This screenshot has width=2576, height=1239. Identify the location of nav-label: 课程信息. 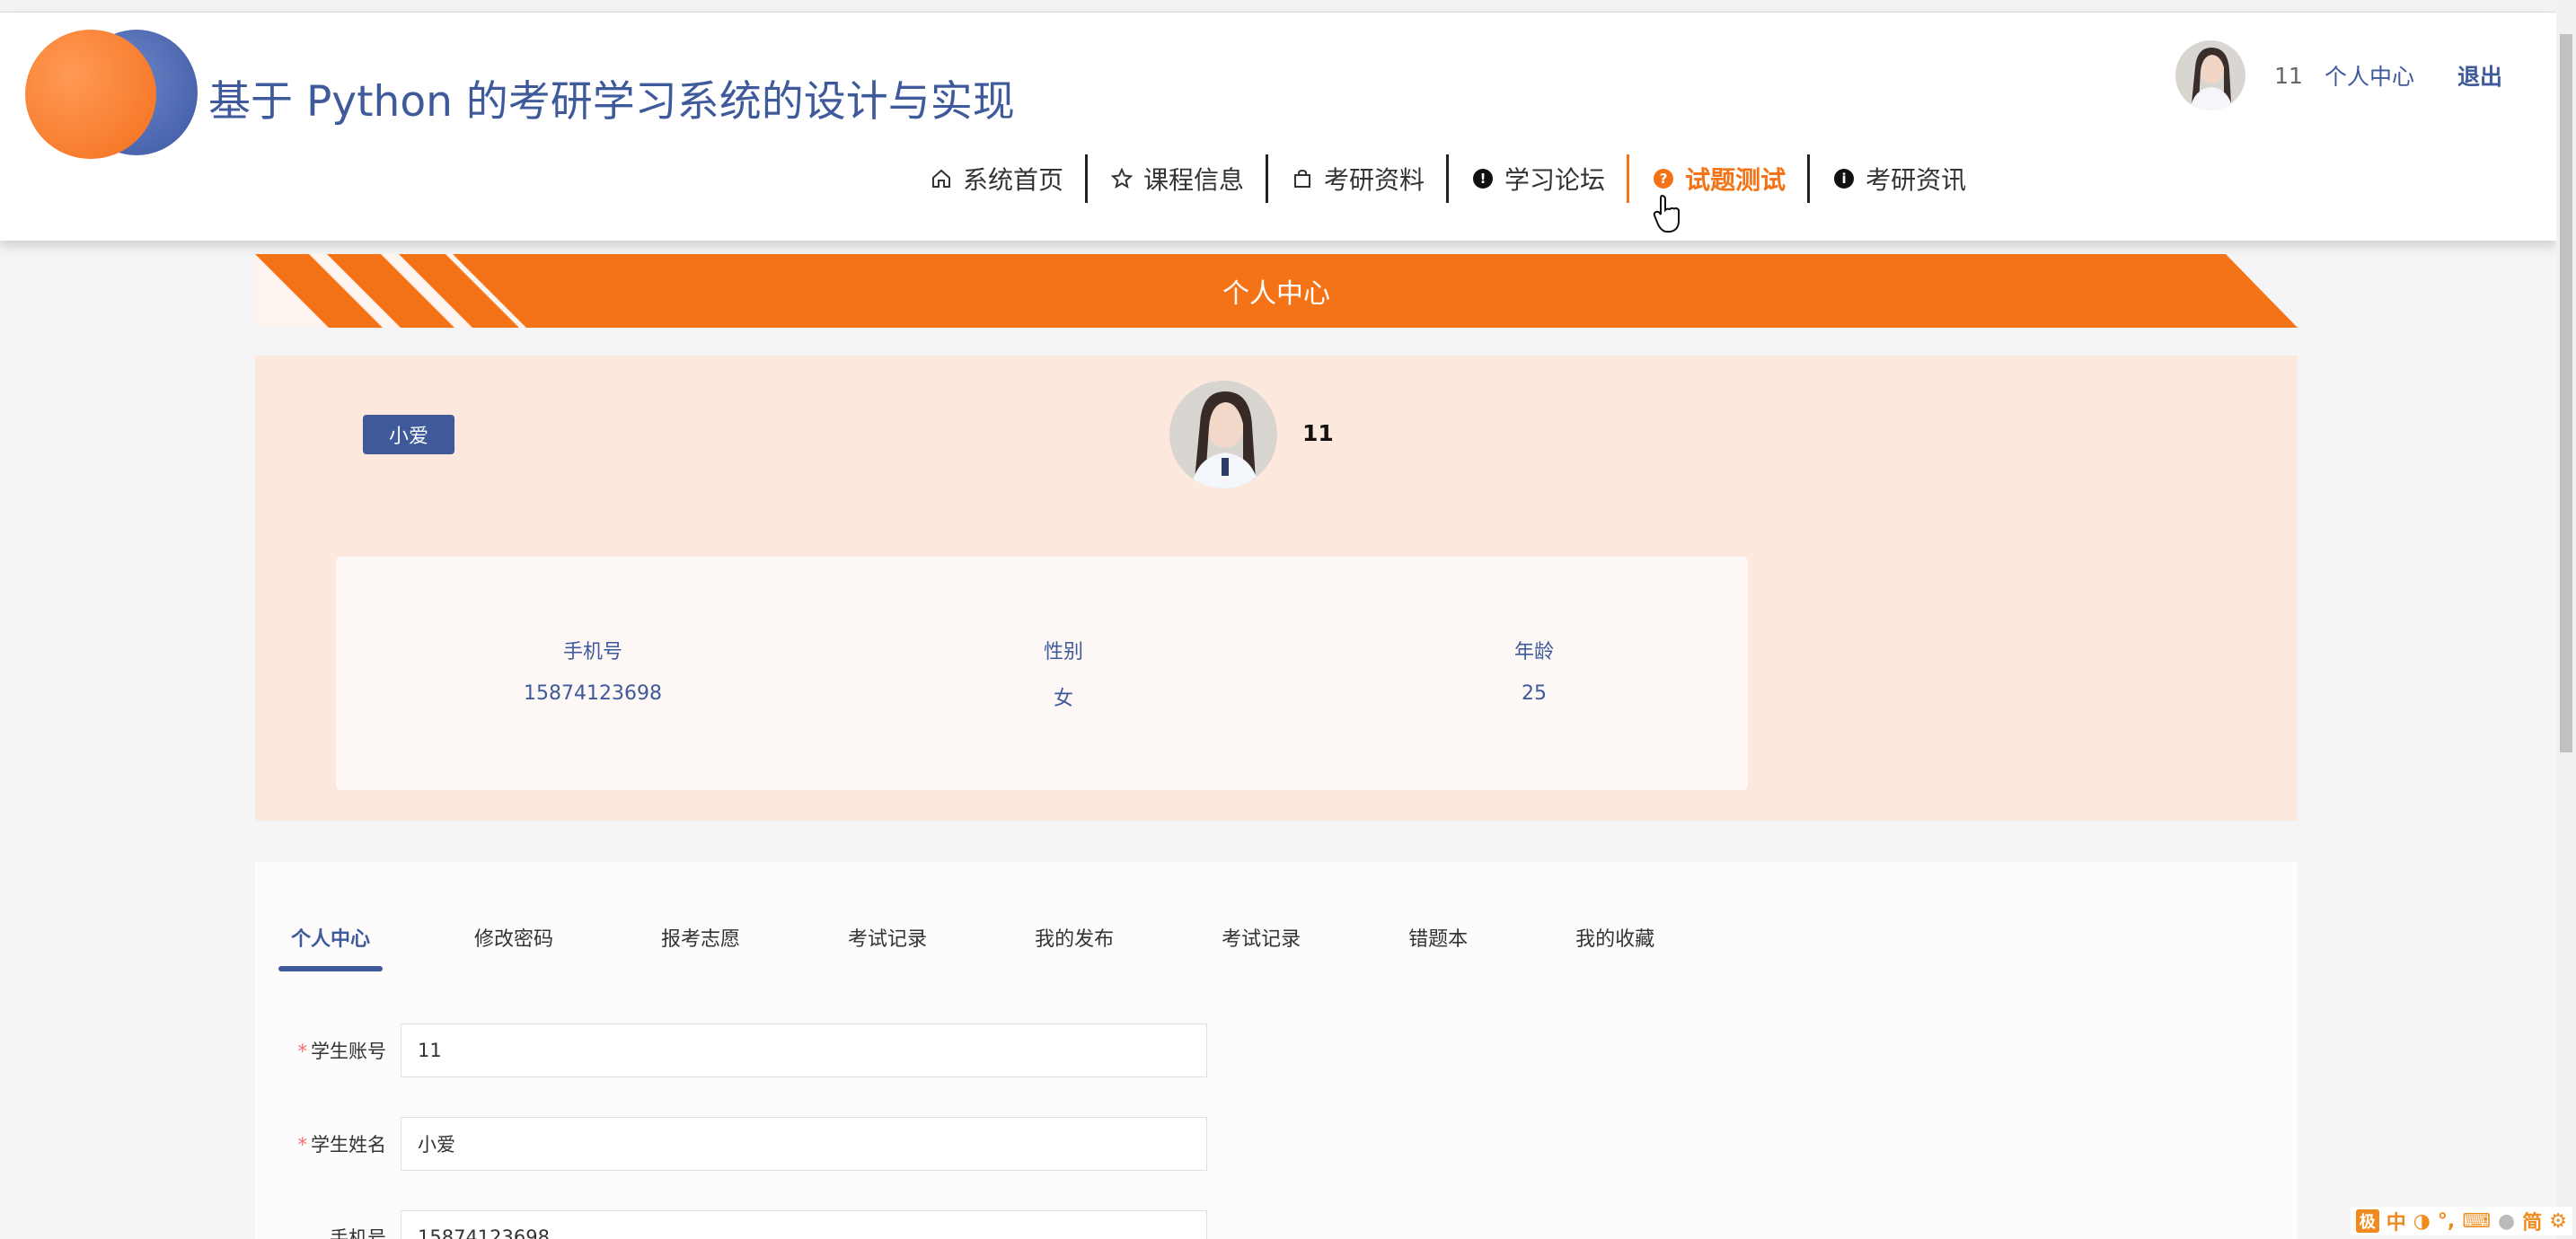
(1194, 180).